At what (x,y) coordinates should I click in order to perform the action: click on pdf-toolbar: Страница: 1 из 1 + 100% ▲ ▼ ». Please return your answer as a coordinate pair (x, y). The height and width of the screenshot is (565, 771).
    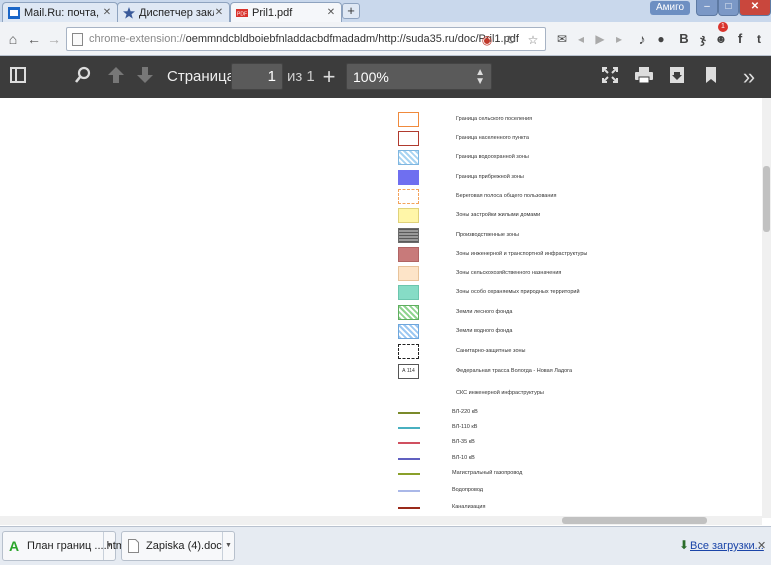
    Looking at the image, I should click on (385, 77).